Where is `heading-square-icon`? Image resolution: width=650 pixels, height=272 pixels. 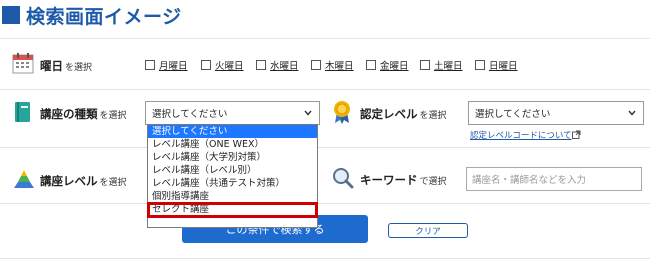 heading-square-icon is located at coordinates (11, 15).